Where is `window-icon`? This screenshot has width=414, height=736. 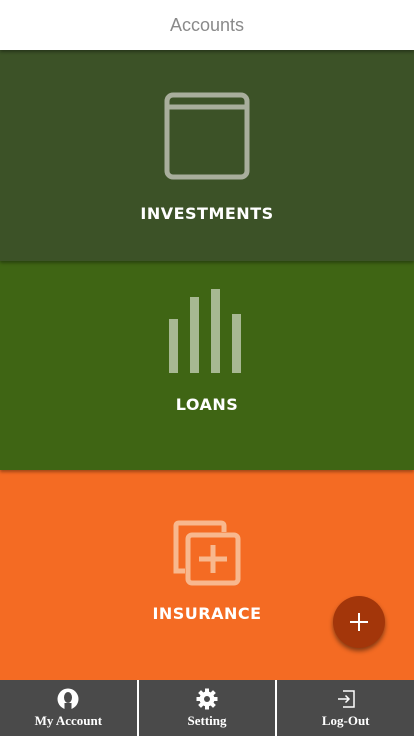
window-icon is located at coordinates (207, 136).